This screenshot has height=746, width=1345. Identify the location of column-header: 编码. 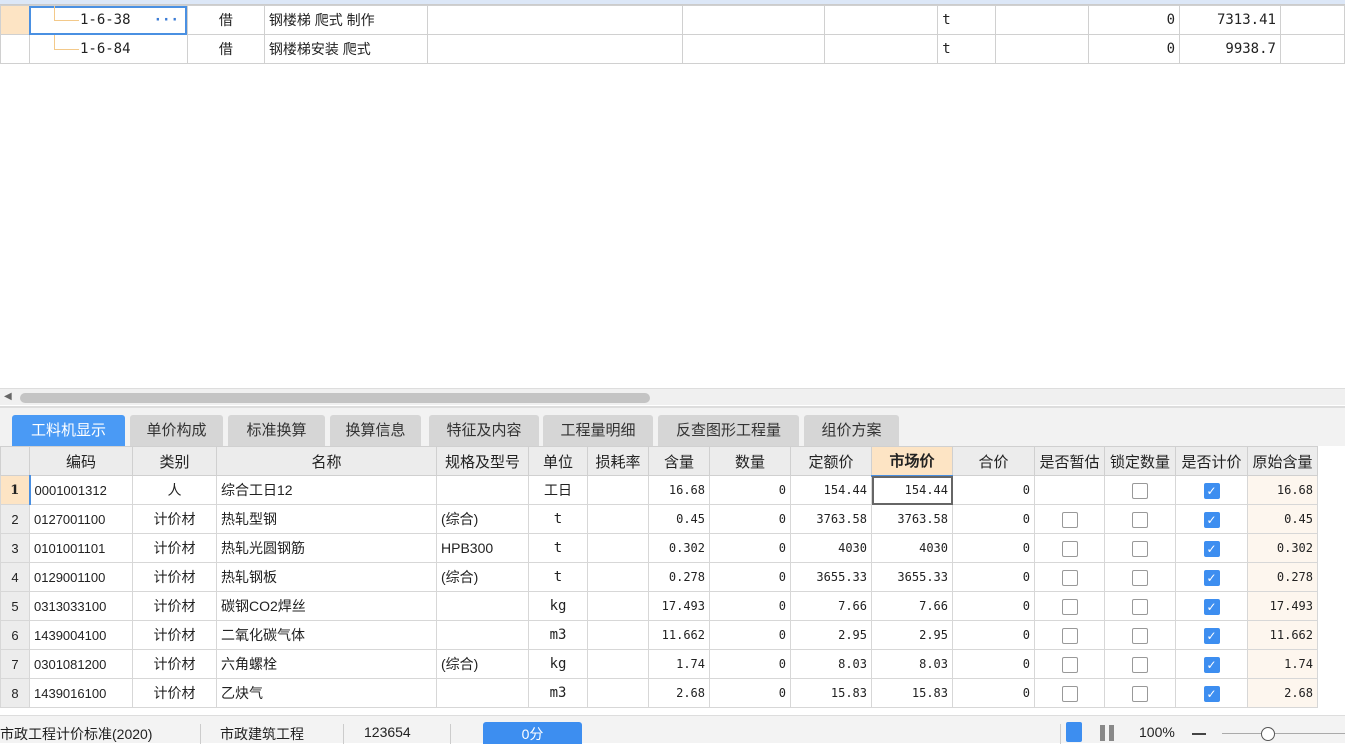
(81, 461).